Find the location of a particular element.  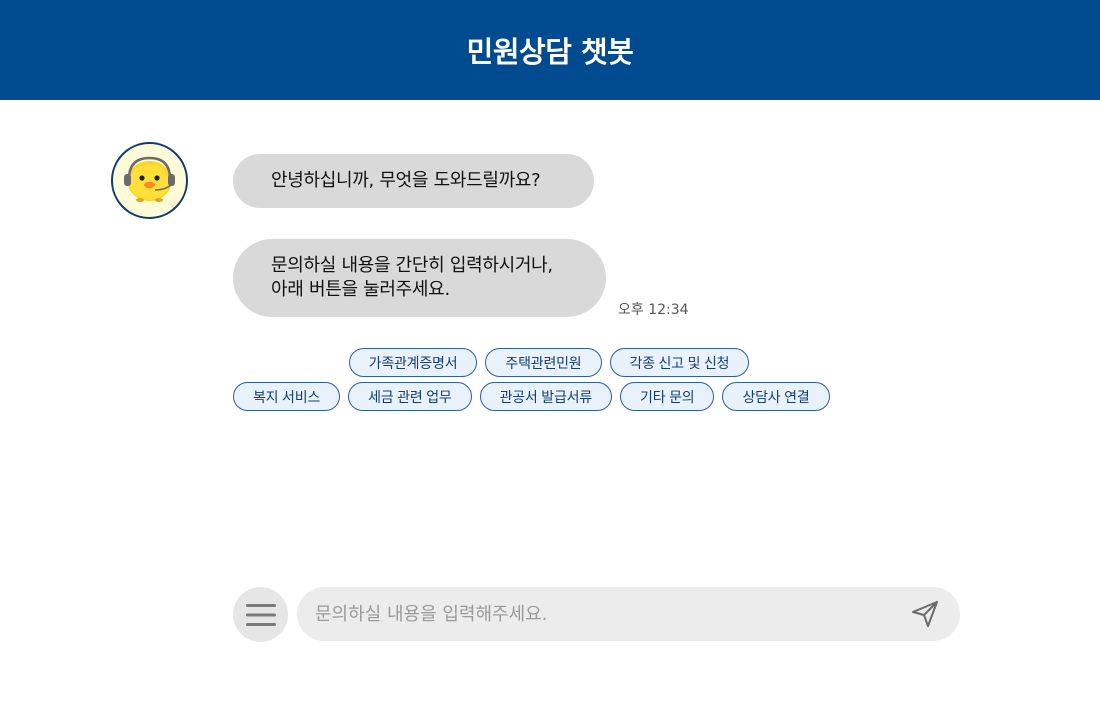

chick-mascot-icon is located at coordinates (149, 179).